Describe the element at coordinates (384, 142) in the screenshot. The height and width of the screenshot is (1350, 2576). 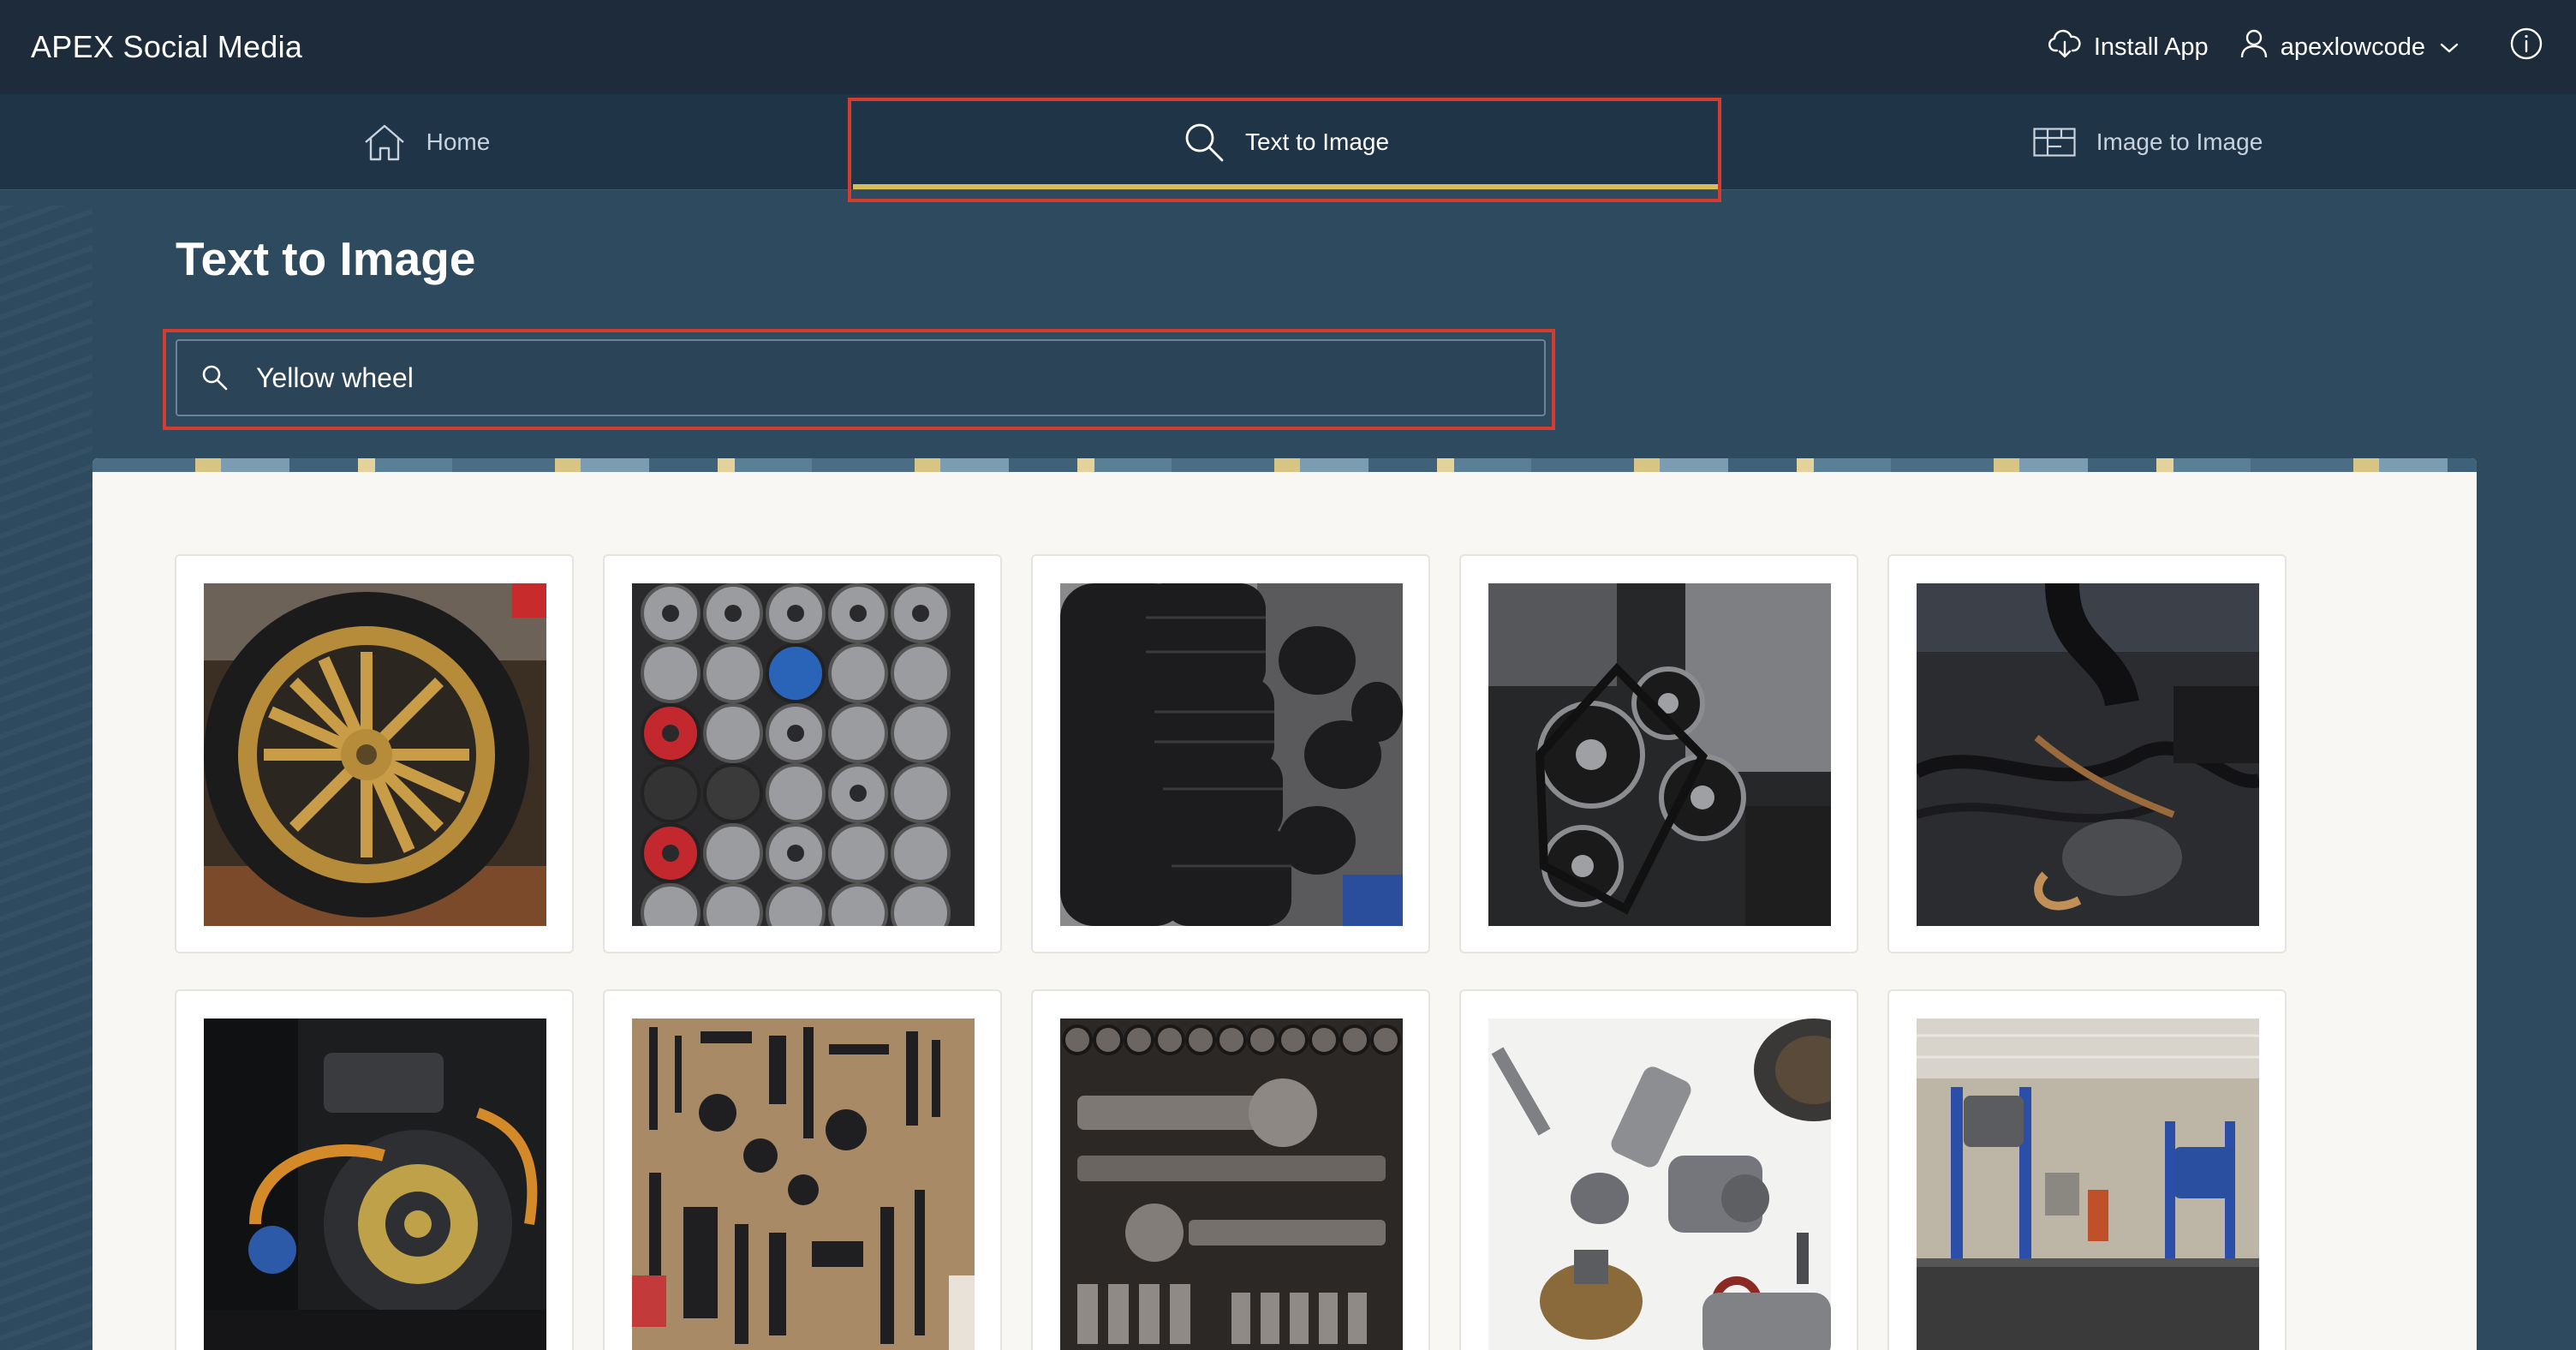
I see `home-icon` at that location.